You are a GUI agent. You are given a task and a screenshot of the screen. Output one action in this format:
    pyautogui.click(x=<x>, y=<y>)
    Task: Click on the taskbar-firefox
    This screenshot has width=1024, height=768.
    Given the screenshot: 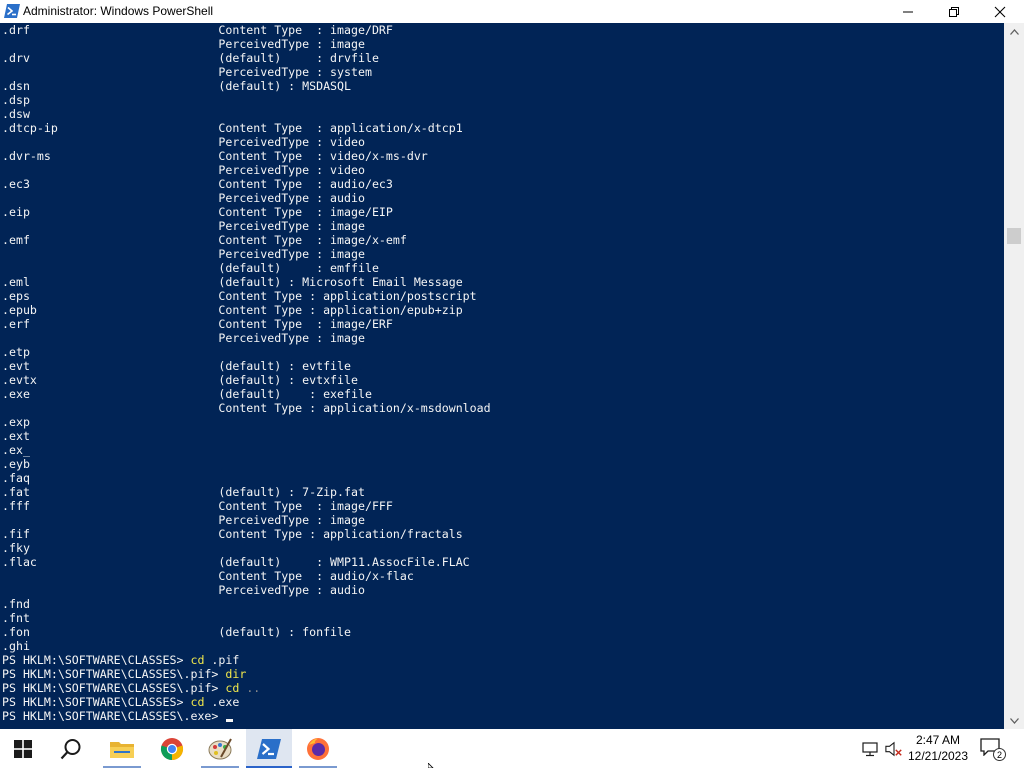 What is the action you would take?
    pyautogui.click(x=318, y=748)
    